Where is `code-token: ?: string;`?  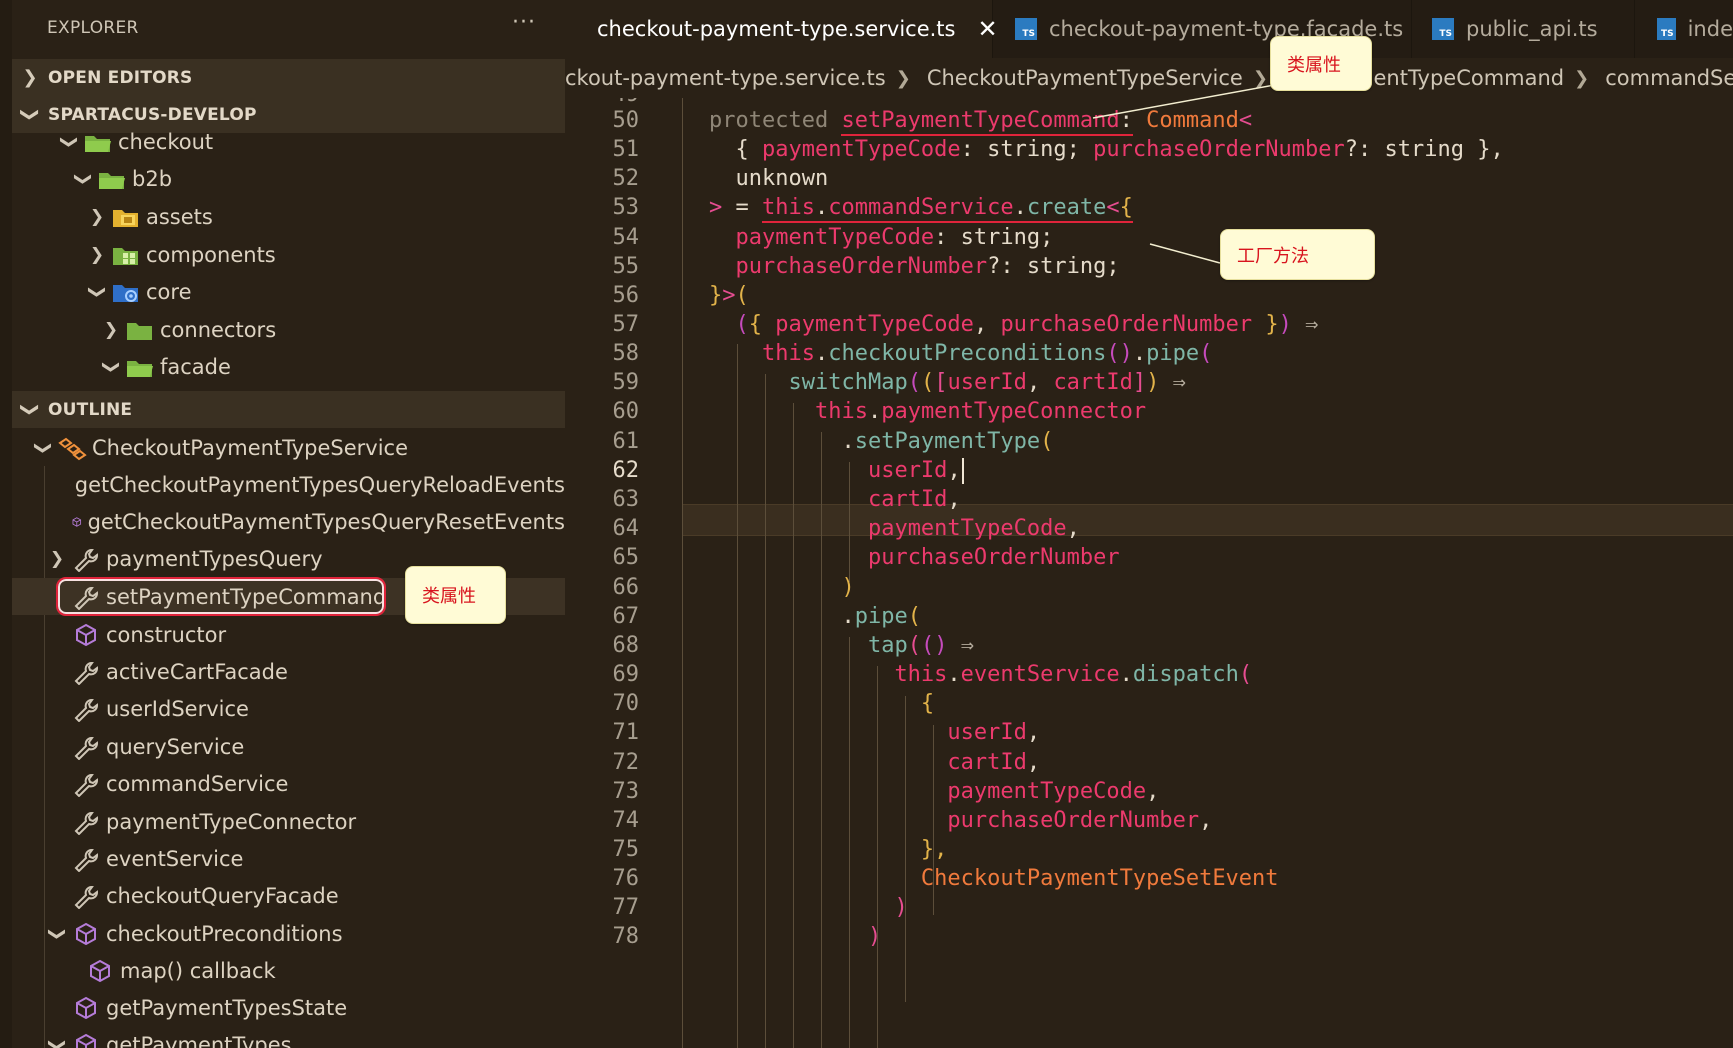
code-token: ?: string; is located at coordinates (1053, 266).